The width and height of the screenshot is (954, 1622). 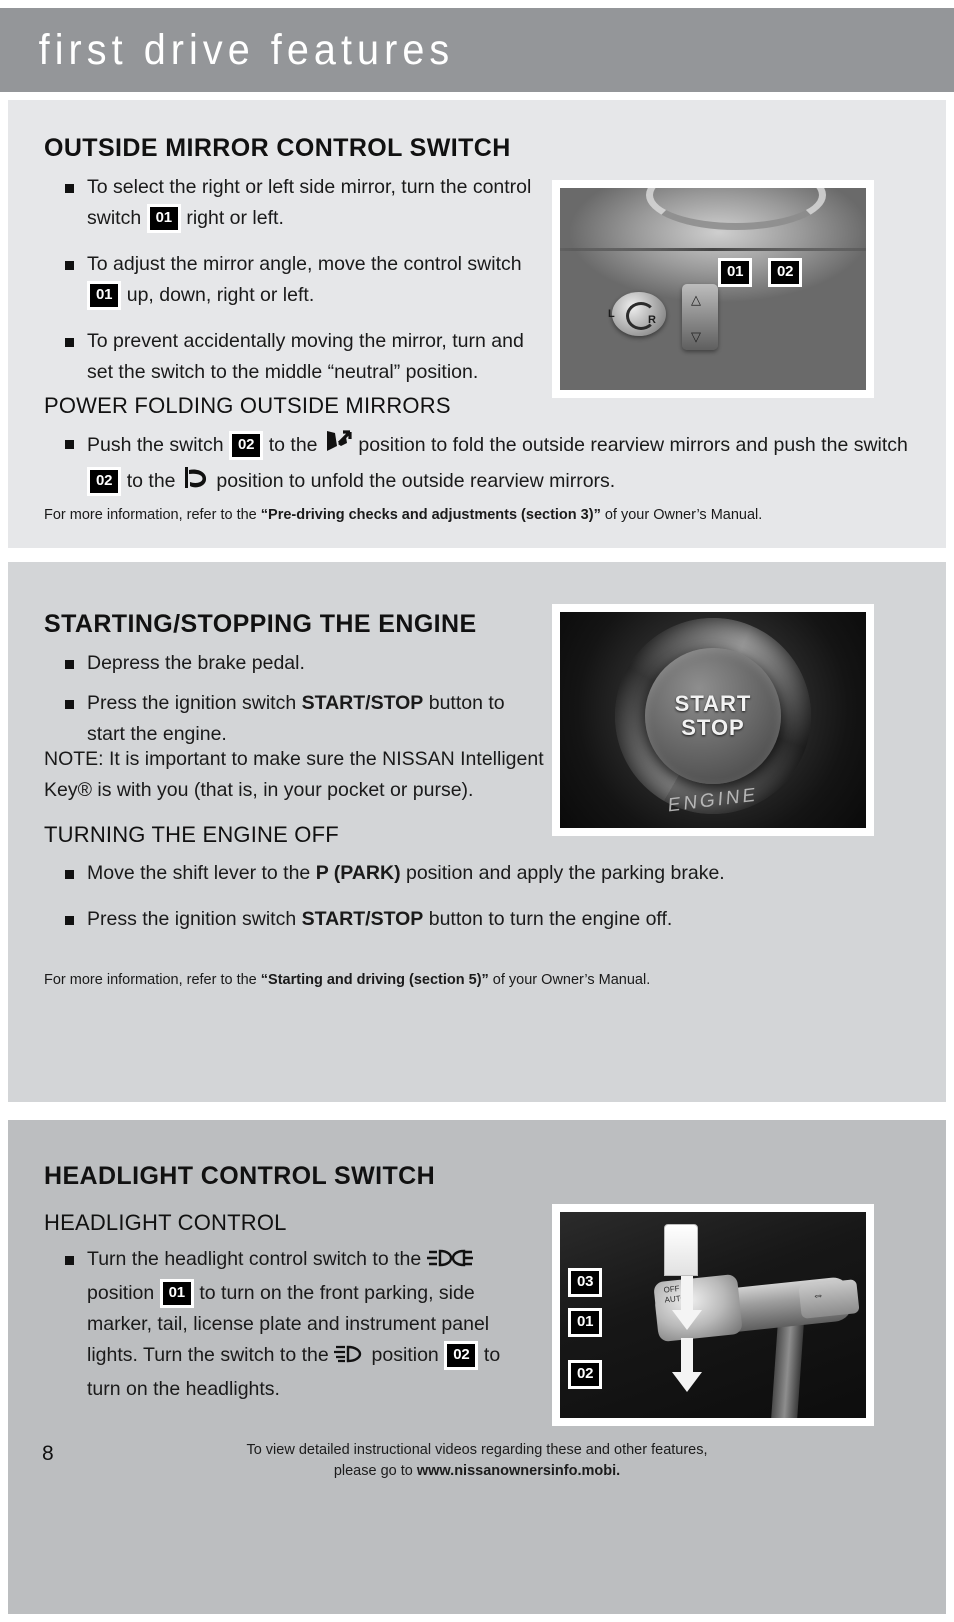 What do you see at coordinates (375, 1471) in the screenshot?
I see `footer-line-2-pre: please go to` at bounding box center [375, 1471].